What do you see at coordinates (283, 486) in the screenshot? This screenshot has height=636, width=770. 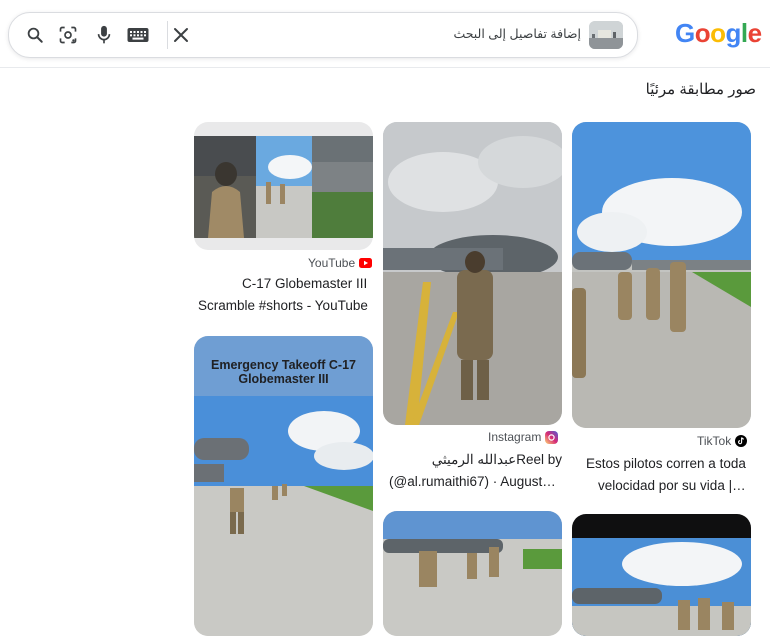 I see `result-thumbnail: Emergency Takeoff C-17 Globemaster III` at bounding box center [283, 486].